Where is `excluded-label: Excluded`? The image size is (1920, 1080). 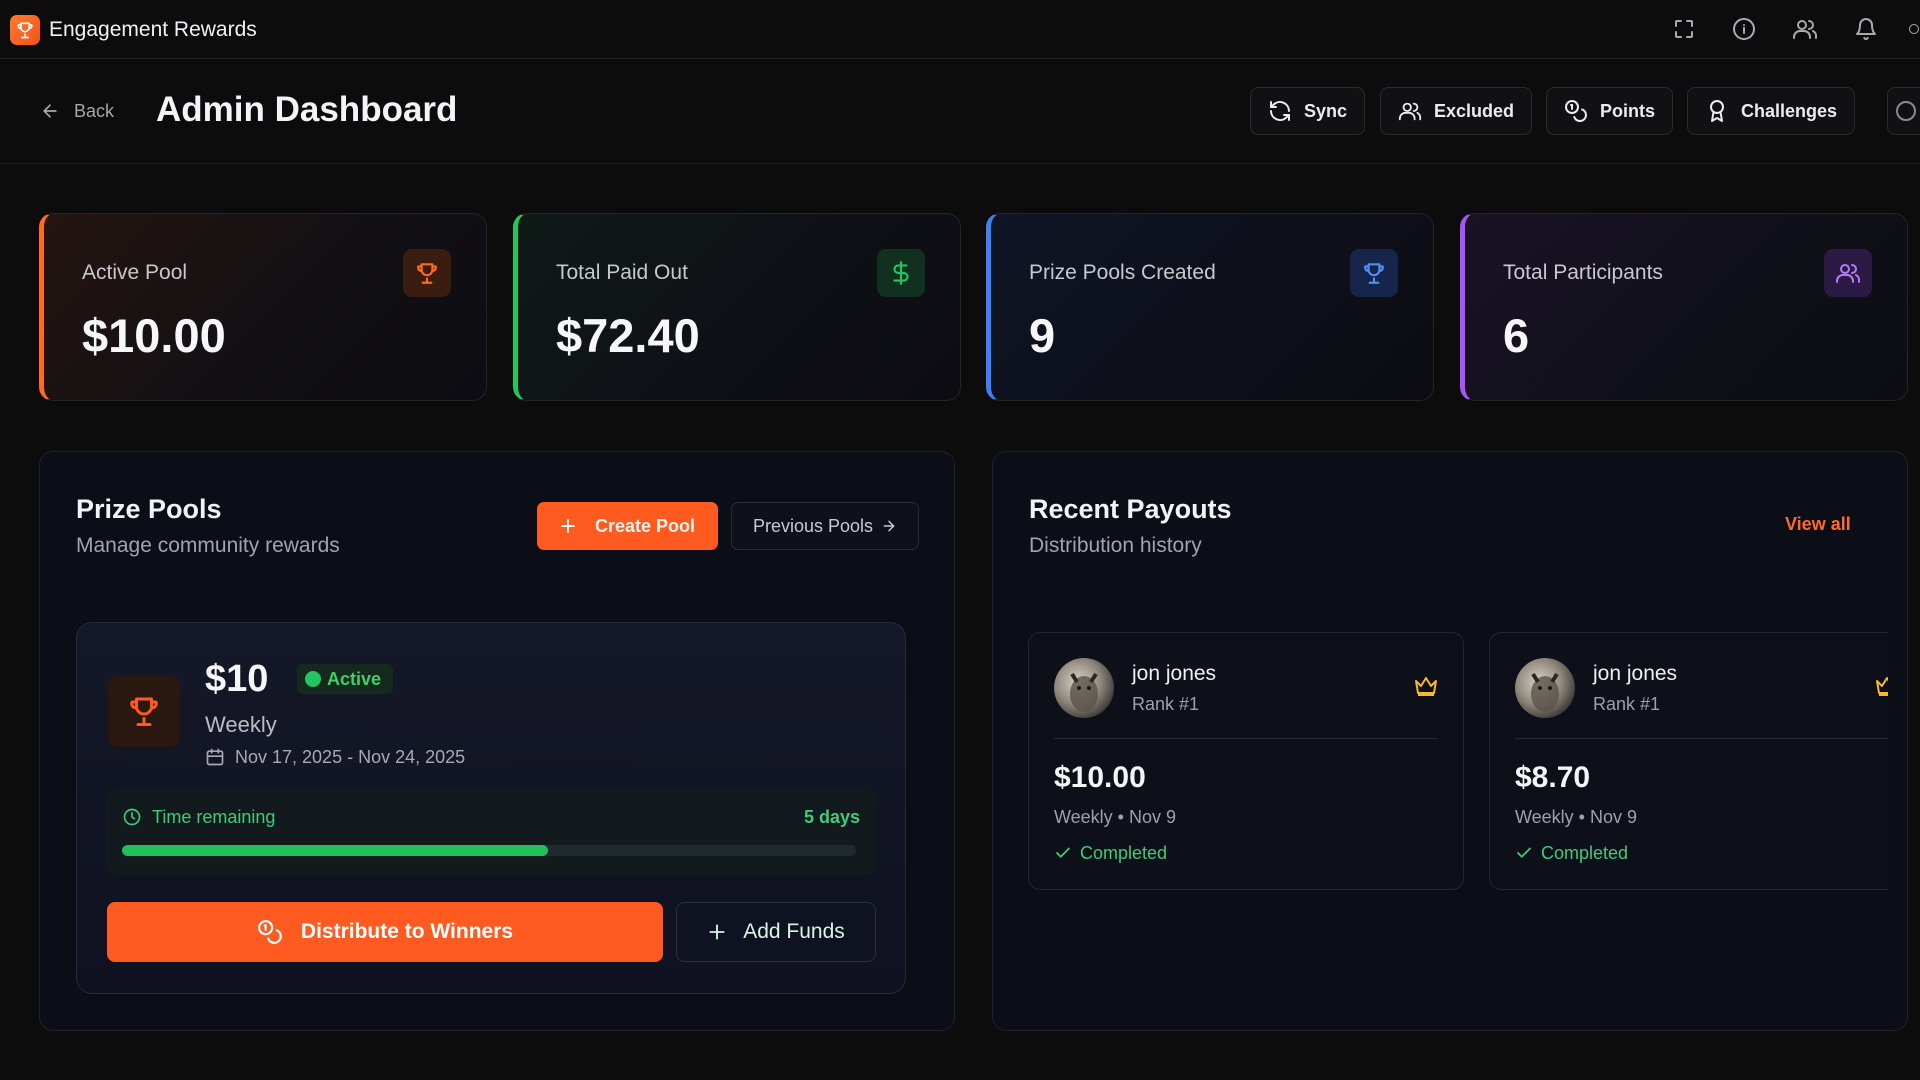
excluded-label: Excluded is located at coordinates (1474, 110).